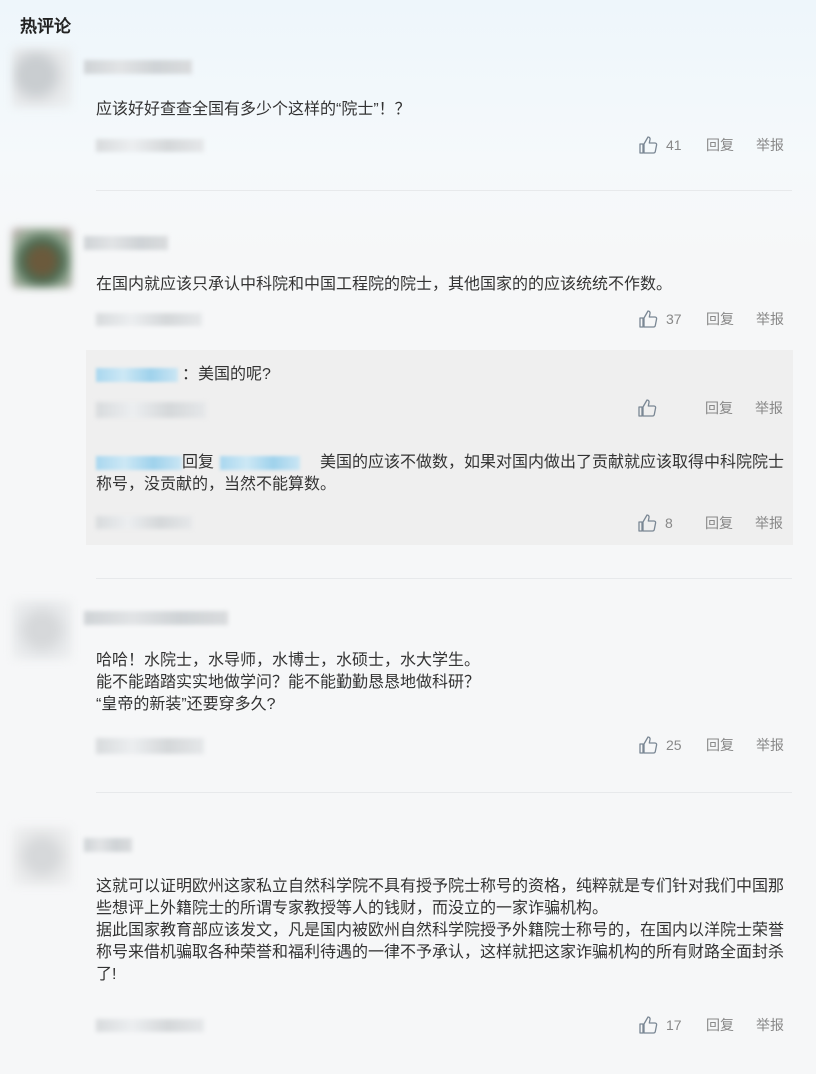  What do you see at coordinates (660, 408) in the screenshot?
I see `like-button` at bounding box center [660, 408].